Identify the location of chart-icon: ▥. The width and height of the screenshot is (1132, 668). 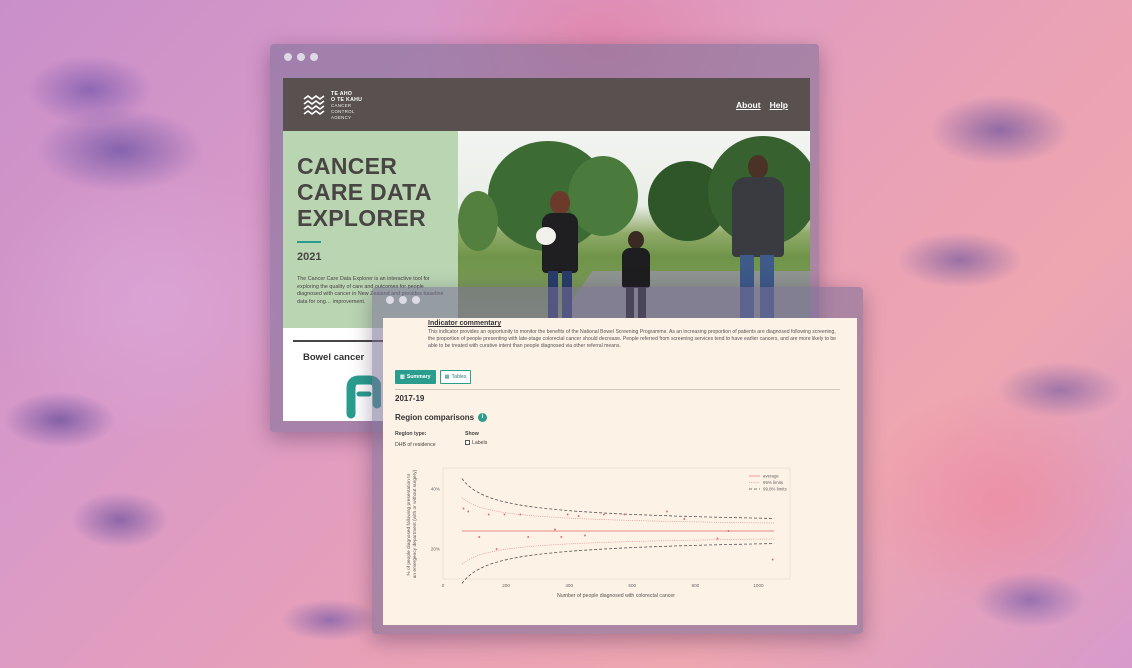
(402, 377).